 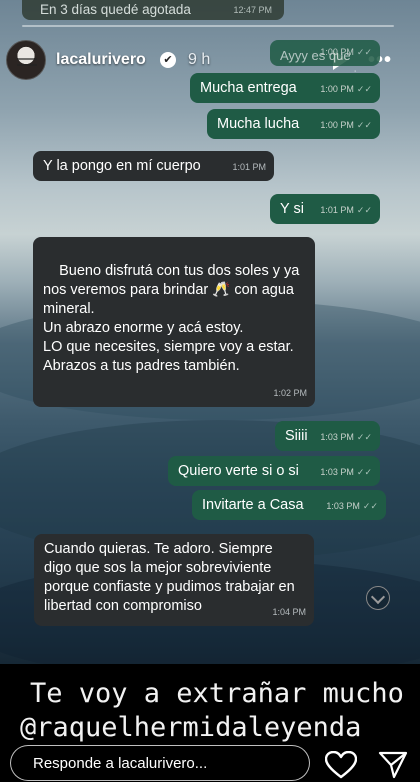 What do you see at coordinates (208, 26) in the screenshot?
I see `story-progress-bar` at bounding box center [208, 26].